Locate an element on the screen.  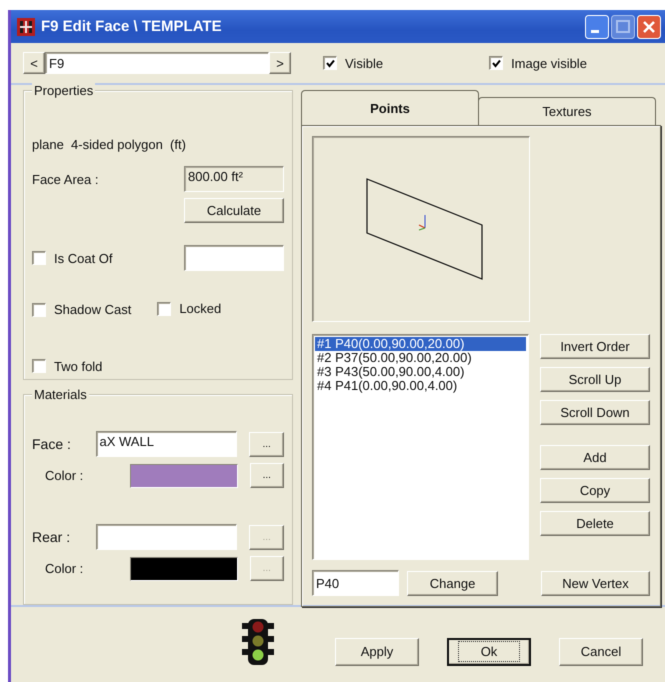
face-area-field: 800.00 ft² is located at coordinates (234, 179).